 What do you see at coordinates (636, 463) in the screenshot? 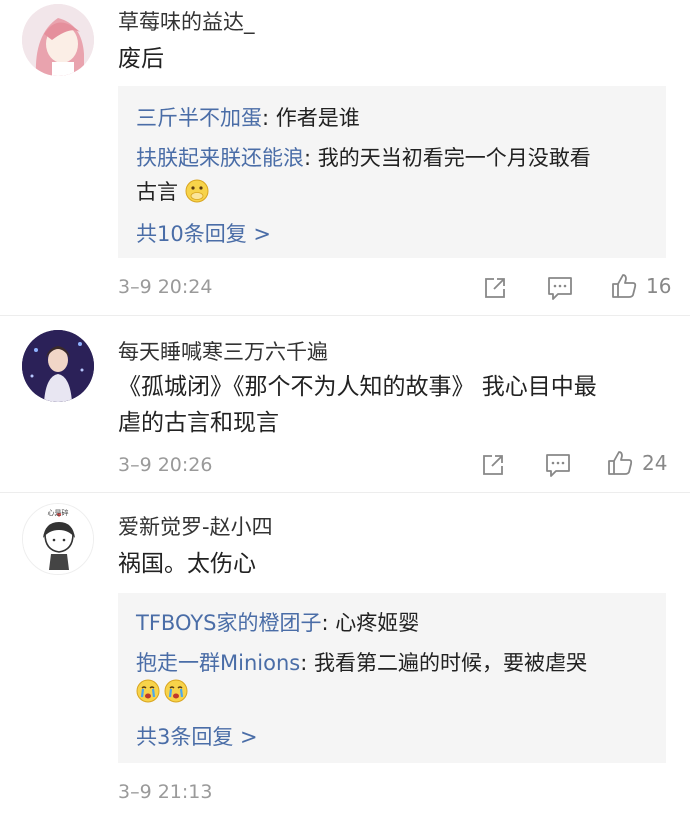
I see `like-button: 24` at bounding box center [636, 463].